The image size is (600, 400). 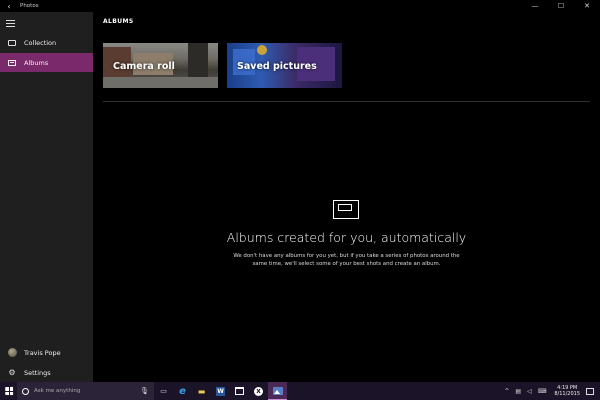 What do you see at coordinates (277, 66) in the screenshot?
I see `album-tile-label: Saved pictures` at bounding box center [277, 66].